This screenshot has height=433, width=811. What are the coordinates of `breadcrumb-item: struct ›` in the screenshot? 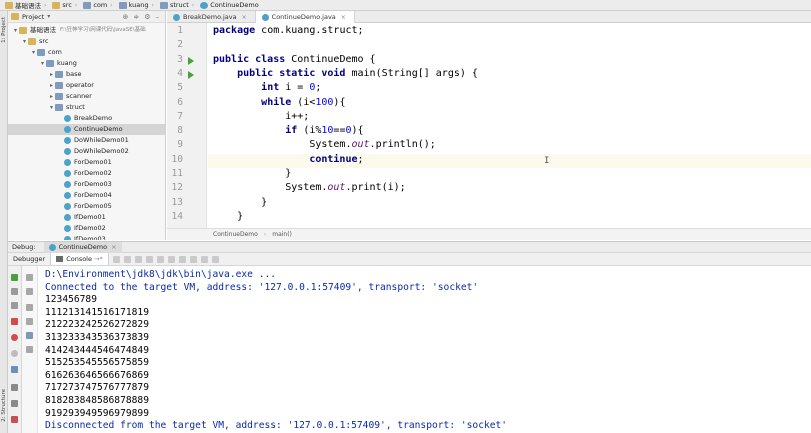 It's located at (177, 5).